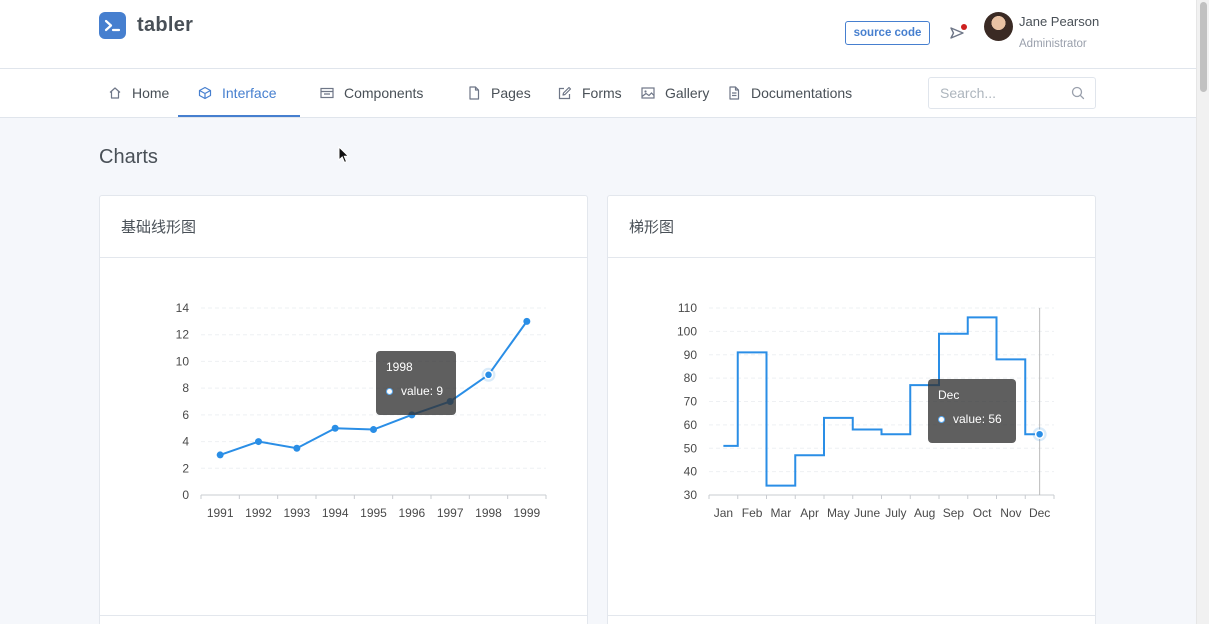 This screenshot has width=1209, height=624. What do you see at coordinates (867, 513) in the screenshot?
I see `x-tick-label: June` at bounding box center [867, 513].